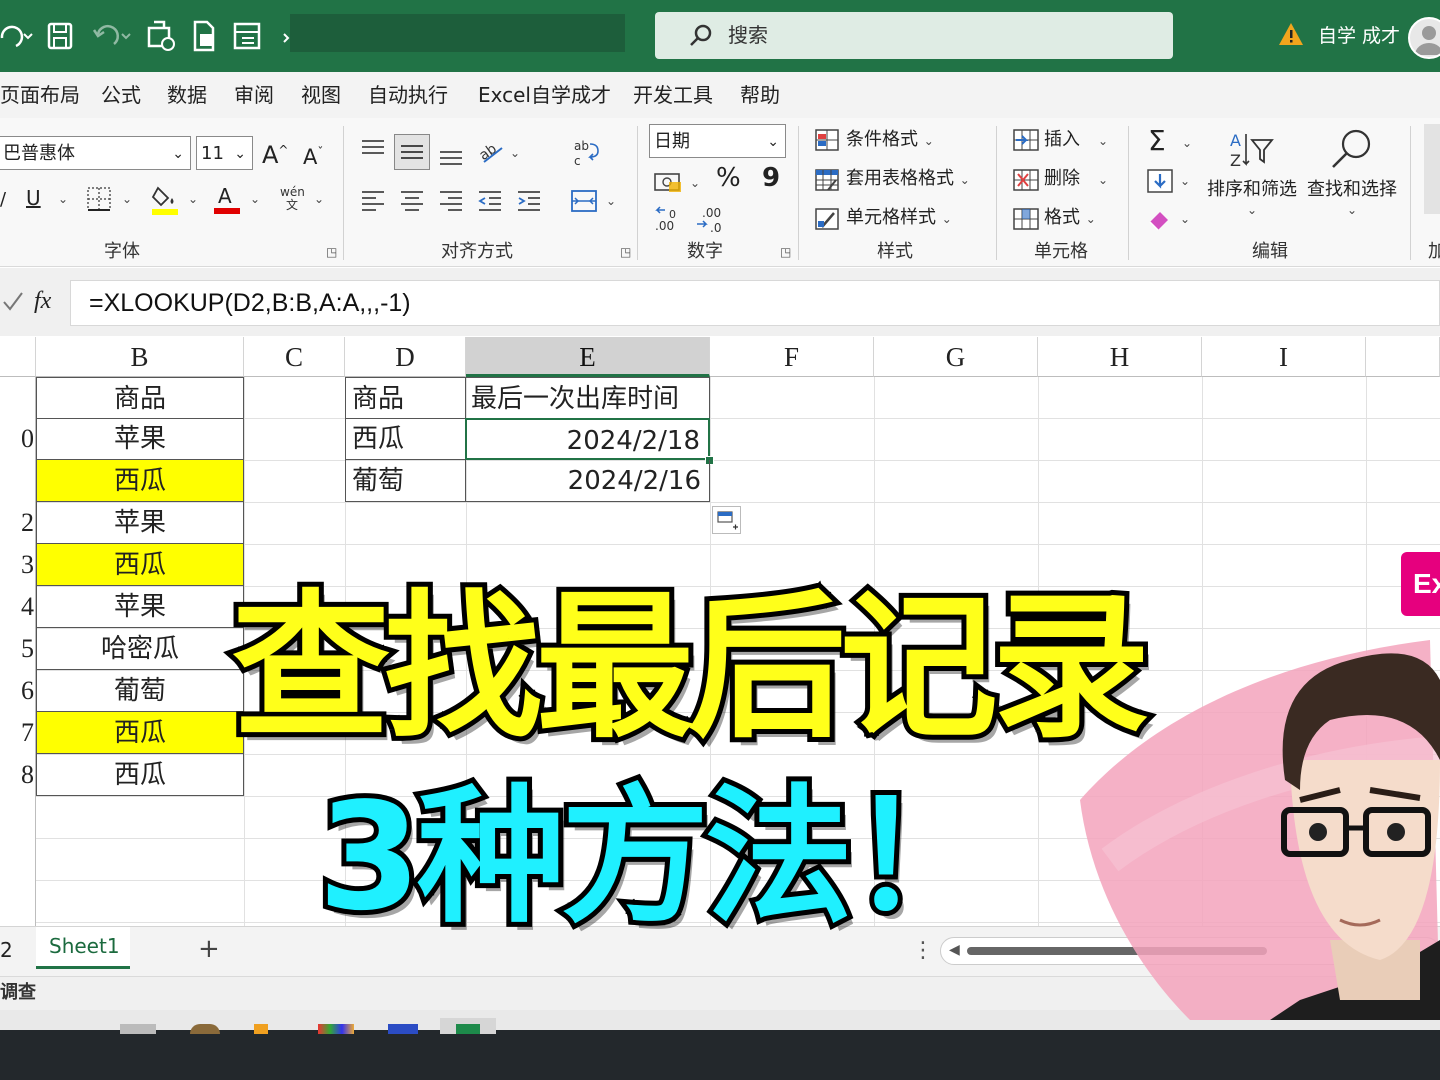 The height and width of the screenshot is (1080, 1440). What do you see at coordinates (18, 357) in the screenshot?
I see `select-all-corner` at bounding box center [18, 357].